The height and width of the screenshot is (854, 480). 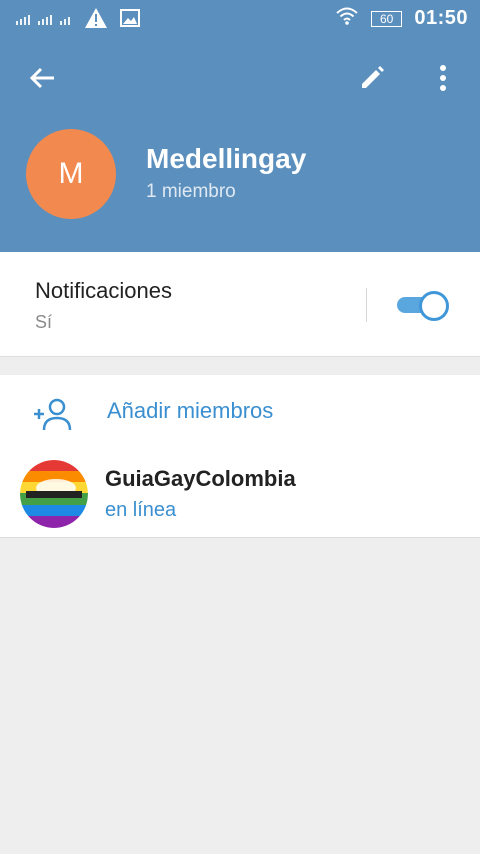 I want to click on notifications-label: Notificaciones, so click(x=103, y=290).